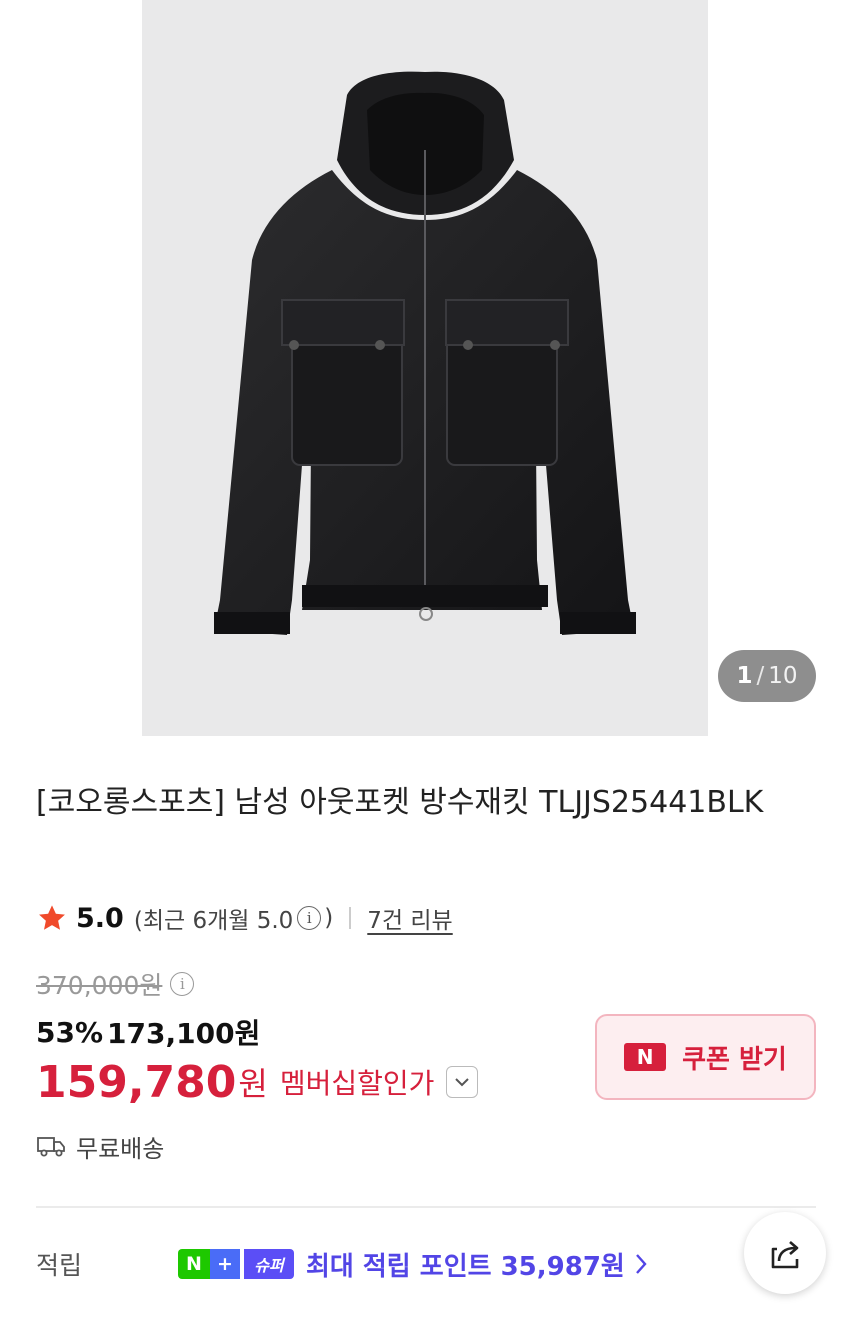 Image resolution: width=850 pixels, height=1319 pixels. What do you see at coordinates (184, 1033) in the screenshot?
I see `sale-price: 173,100원` at bounding box center [184, 1033].